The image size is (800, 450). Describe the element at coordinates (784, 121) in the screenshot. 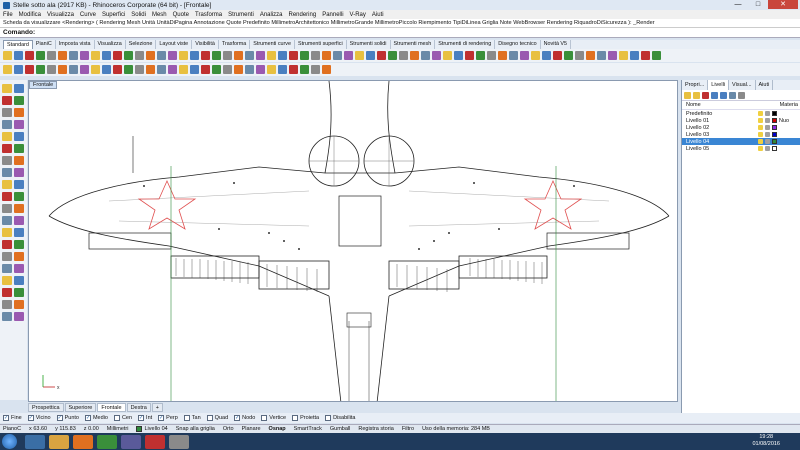

I see `layer-material: Nuo` at that location.